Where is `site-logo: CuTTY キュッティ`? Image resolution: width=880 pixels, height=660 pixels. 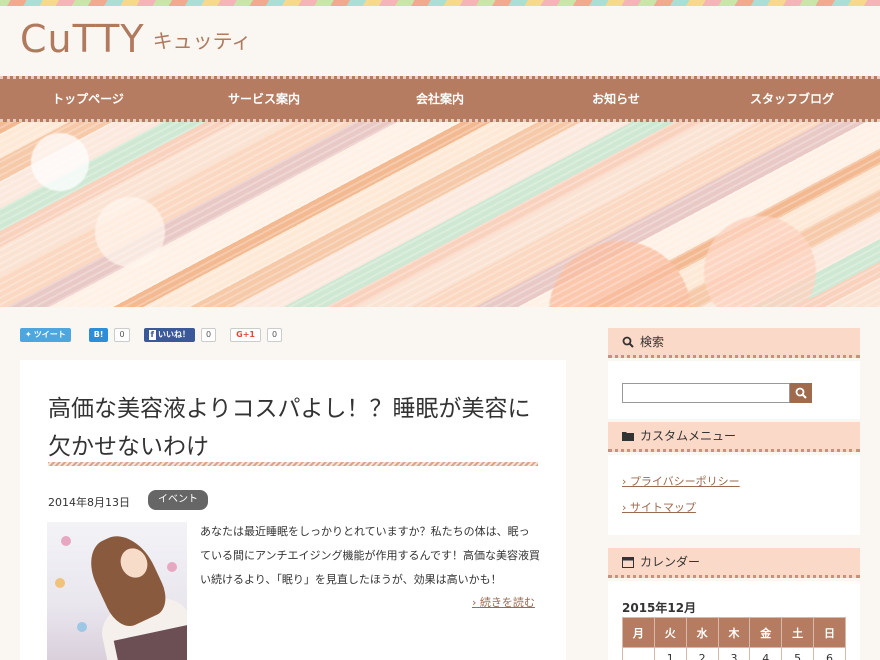 site-logo: CuTTY キュッティ is located at coordinates (135, 39).